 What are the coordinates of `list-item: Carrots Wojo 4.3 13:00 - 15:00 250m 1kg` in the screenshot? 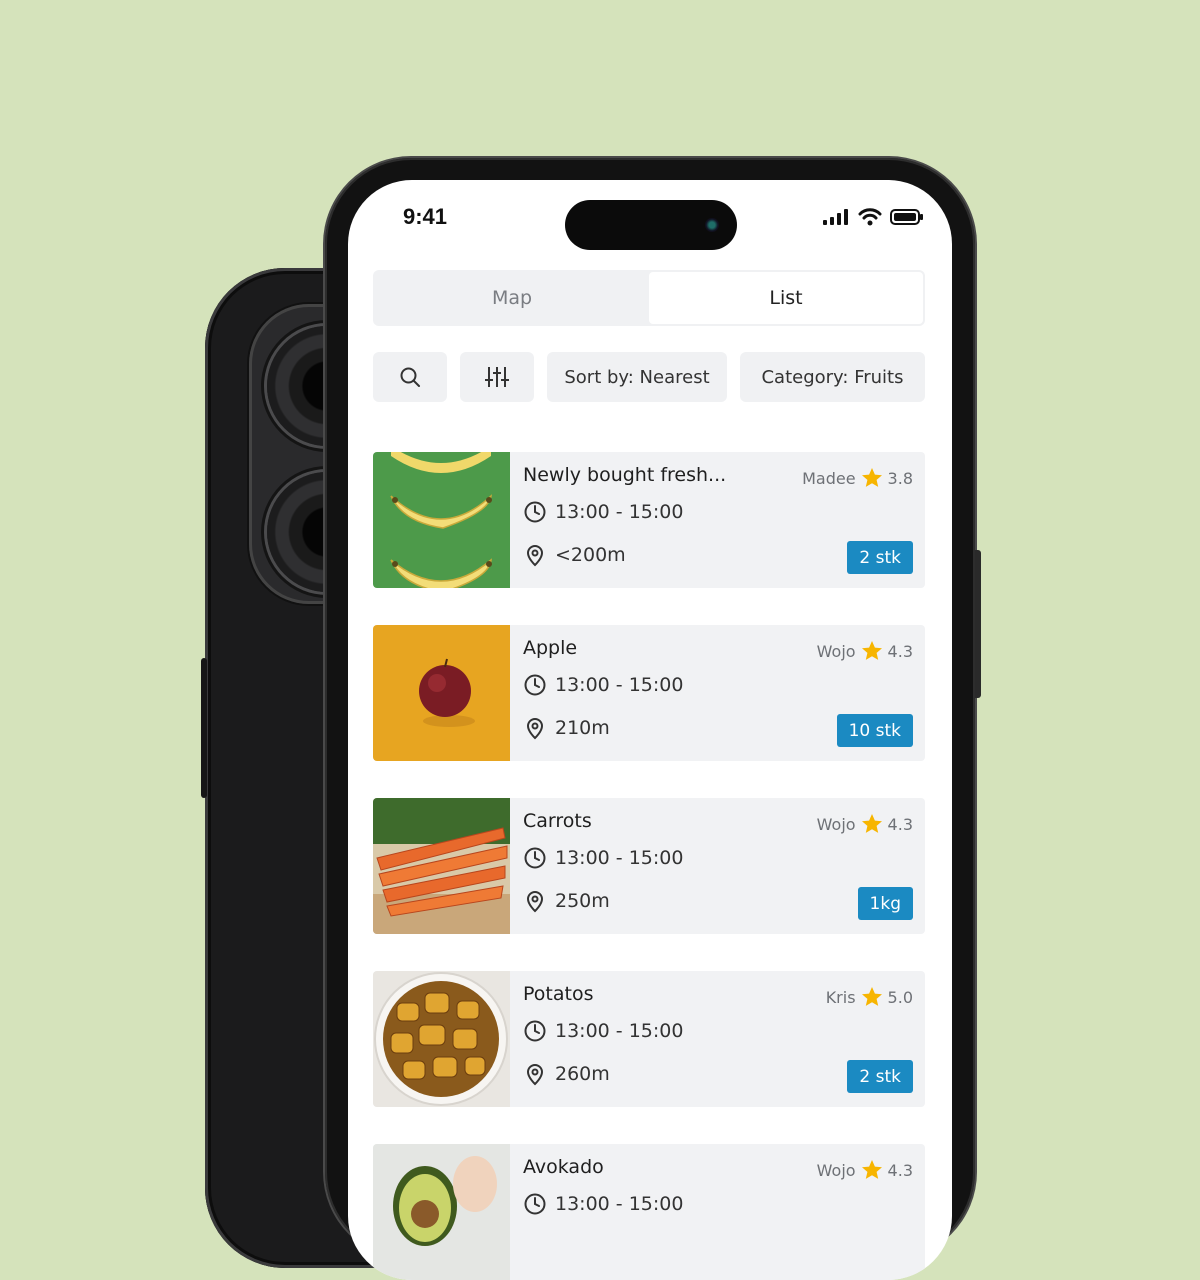 It's located at (649, 866).